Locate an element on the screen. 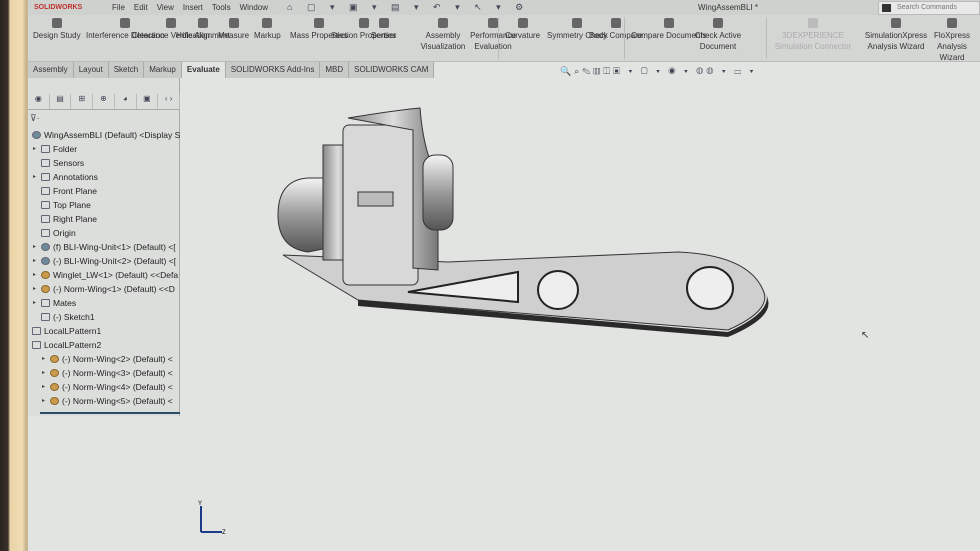 The image size is (980, 551). menu-window: Window is located at coordinates (254, 7).